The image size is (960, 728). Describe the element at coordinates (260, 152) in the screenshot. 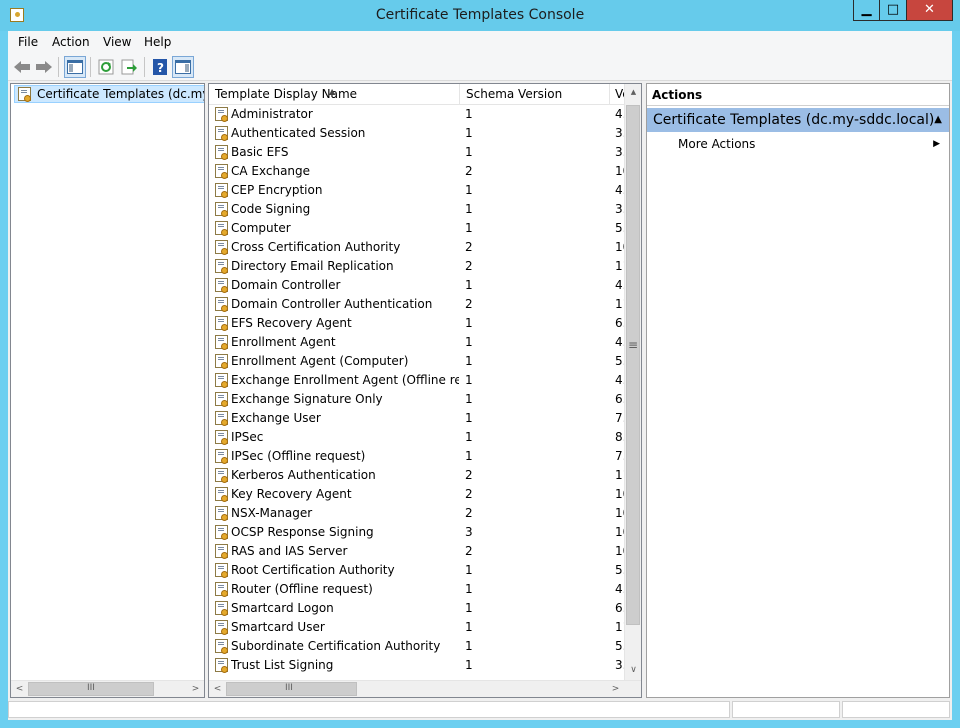

I see `template-display-name: Basic EFS` at that location.